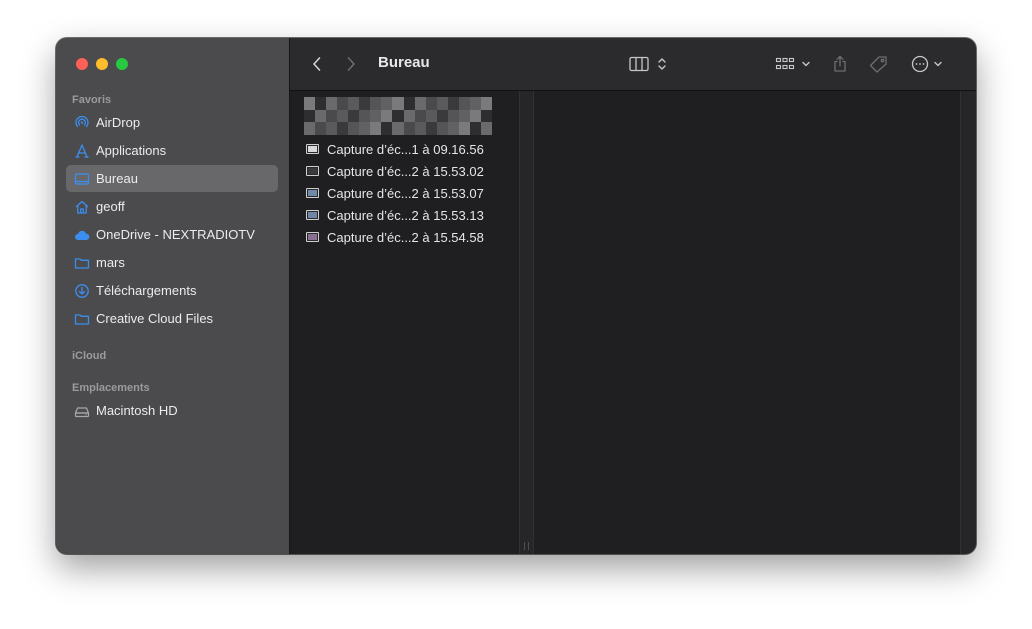 The image size is (1032, 629). I want to click on downloads-icon, so click(82, 291).